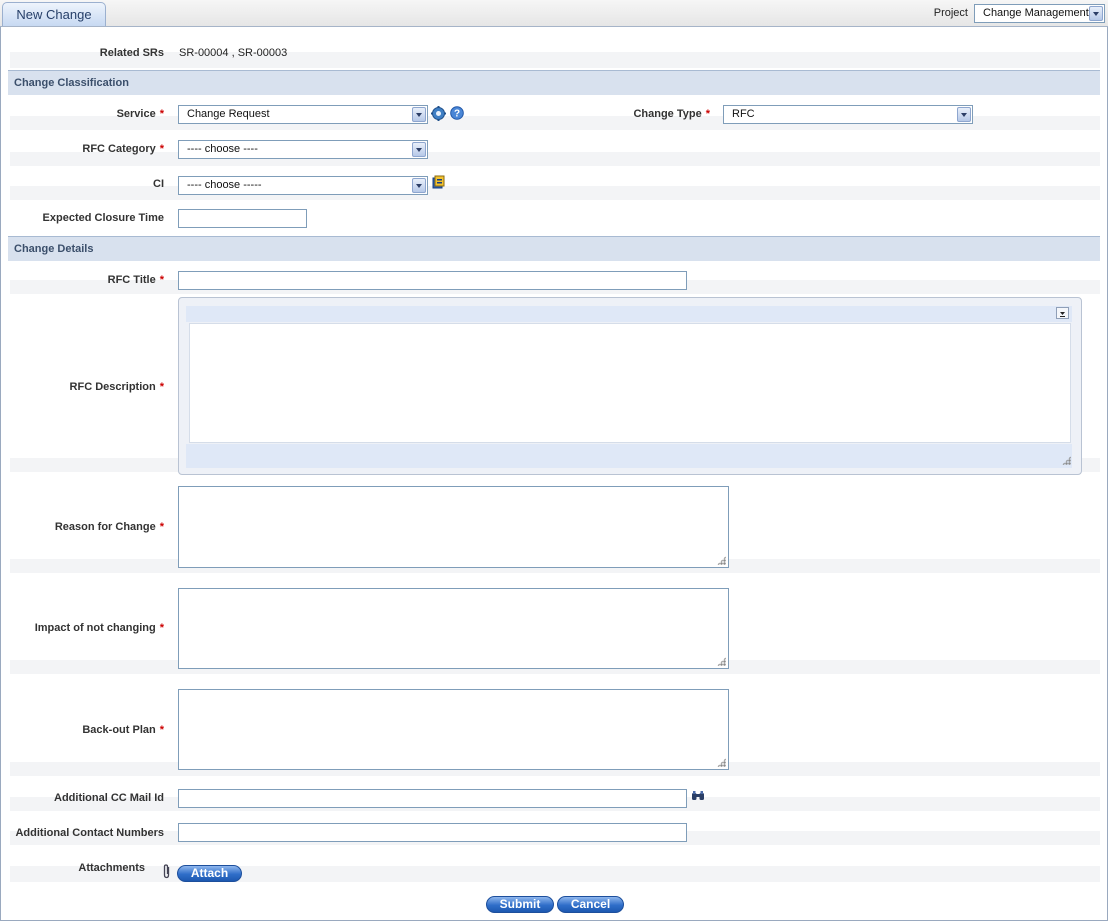 The image size is (1108, 921). Describe the element at coordinates (135, 280) in the screenshot. I see `rfc-title-label: RFC Title *` at that location.